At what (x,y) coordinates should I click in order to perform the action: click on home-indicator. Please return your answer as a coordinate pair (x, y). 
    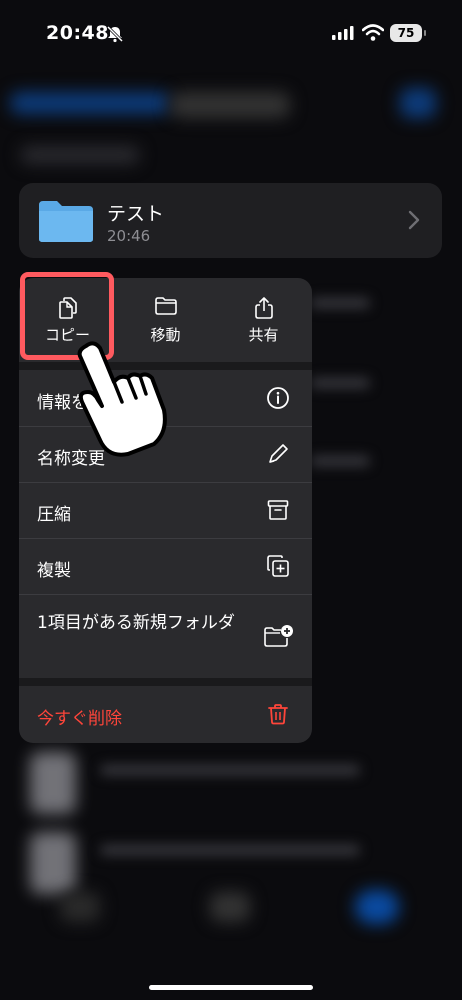
    Looking at the image, I should click on (231, 987).